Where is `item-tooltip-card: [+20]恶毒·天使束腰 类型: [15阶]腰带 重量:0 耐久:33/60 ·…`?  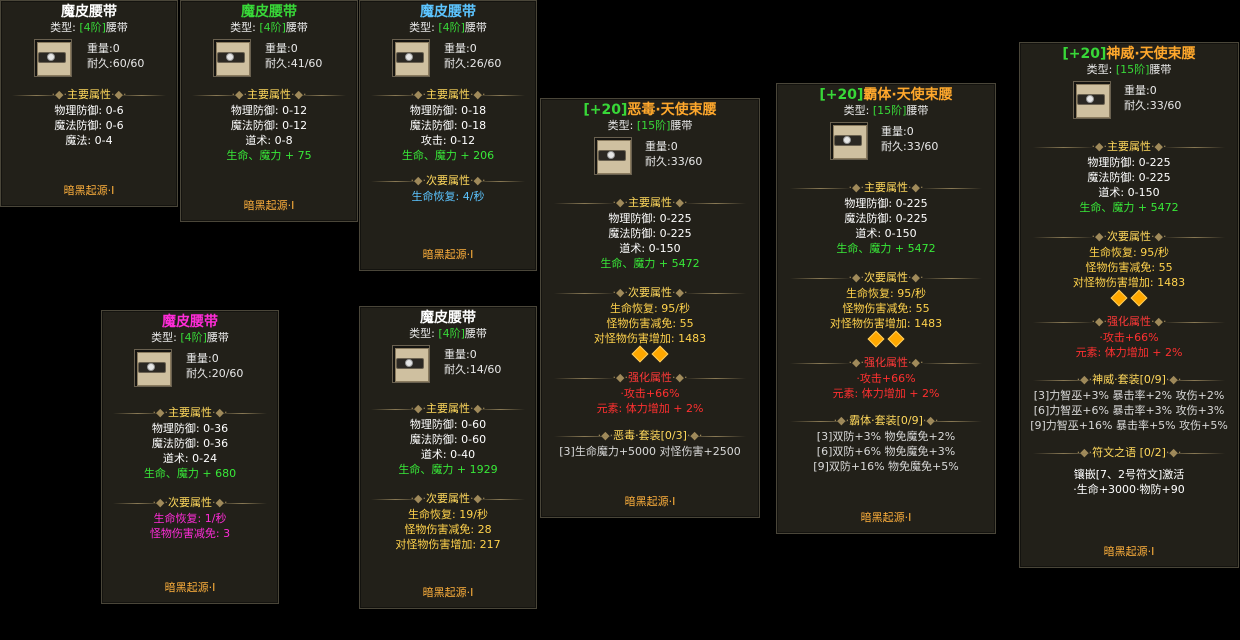
item-tooltip-card: [+20]恶毒·天使束腰 类型: [15阶]腰带 重量:0 耐久:33/60 ·… is located at coordinates (650, 308).